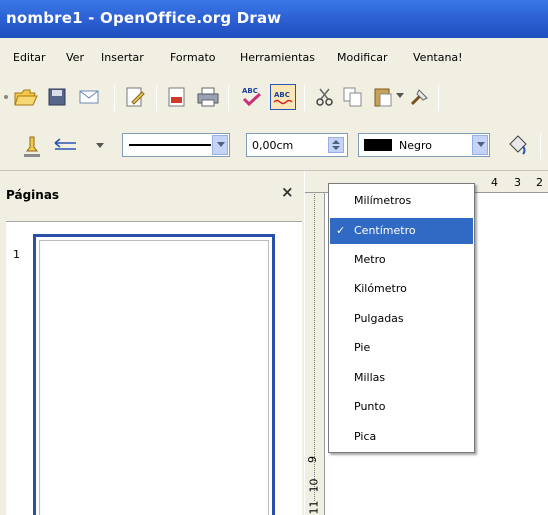 This screenshot has height=515, width=548. I want to click on ruler-number: 3, so click(517, 182).